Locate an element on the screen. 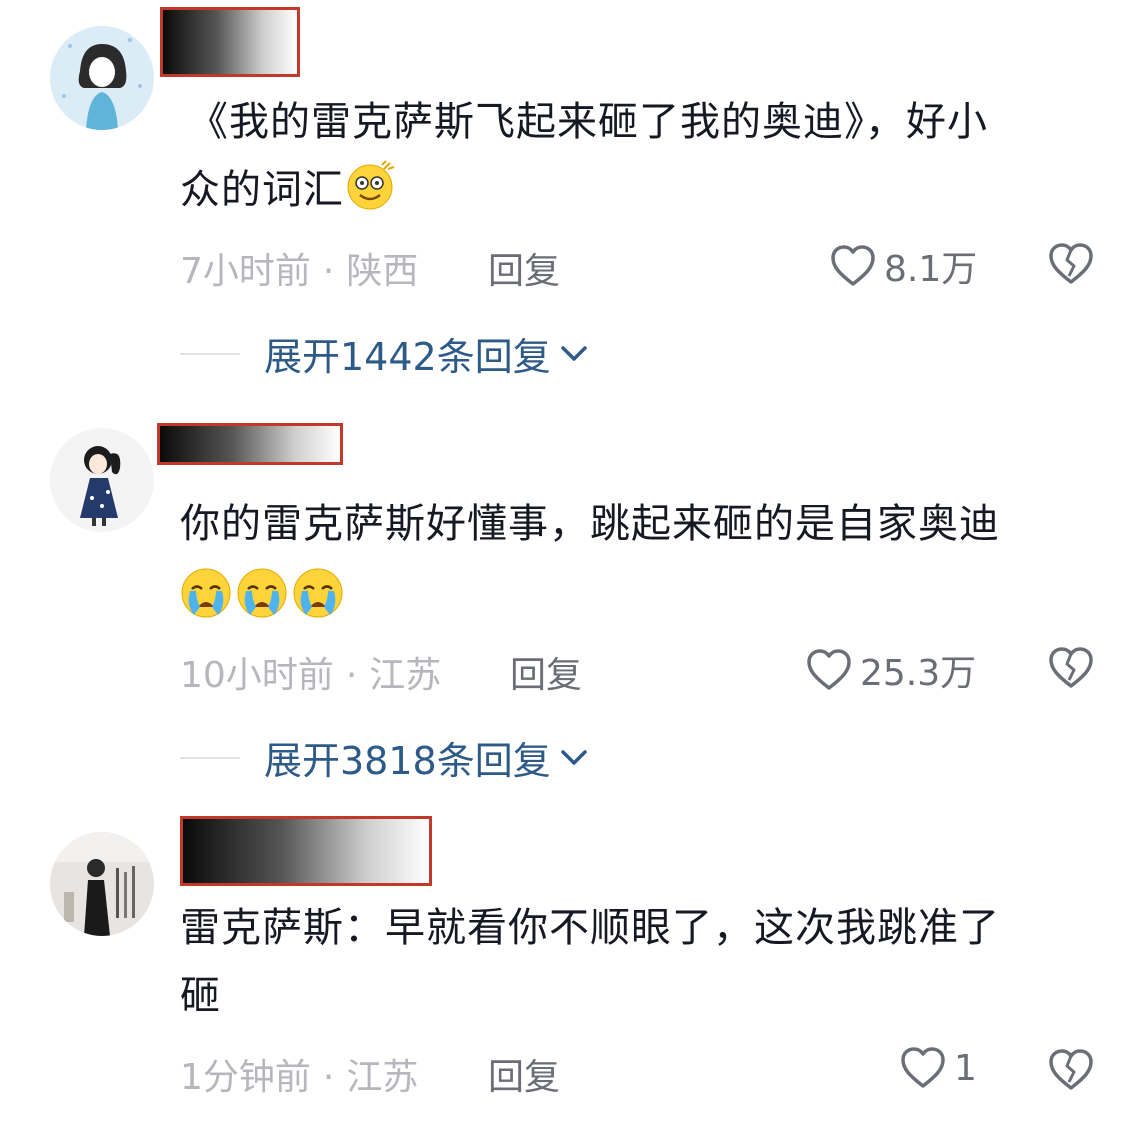 This screenshot has width=1134, height=1121. comment-meta-1: 7小时前 · 陕西 is located at coordinates (299, 268).